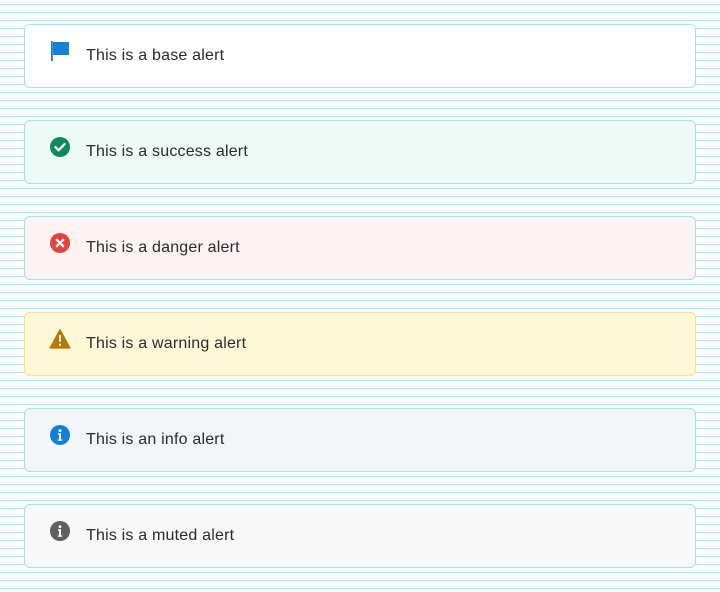  Describe the element at coordinates (60, 147) in the screenshot. I see `check-circle-icon` at that location.